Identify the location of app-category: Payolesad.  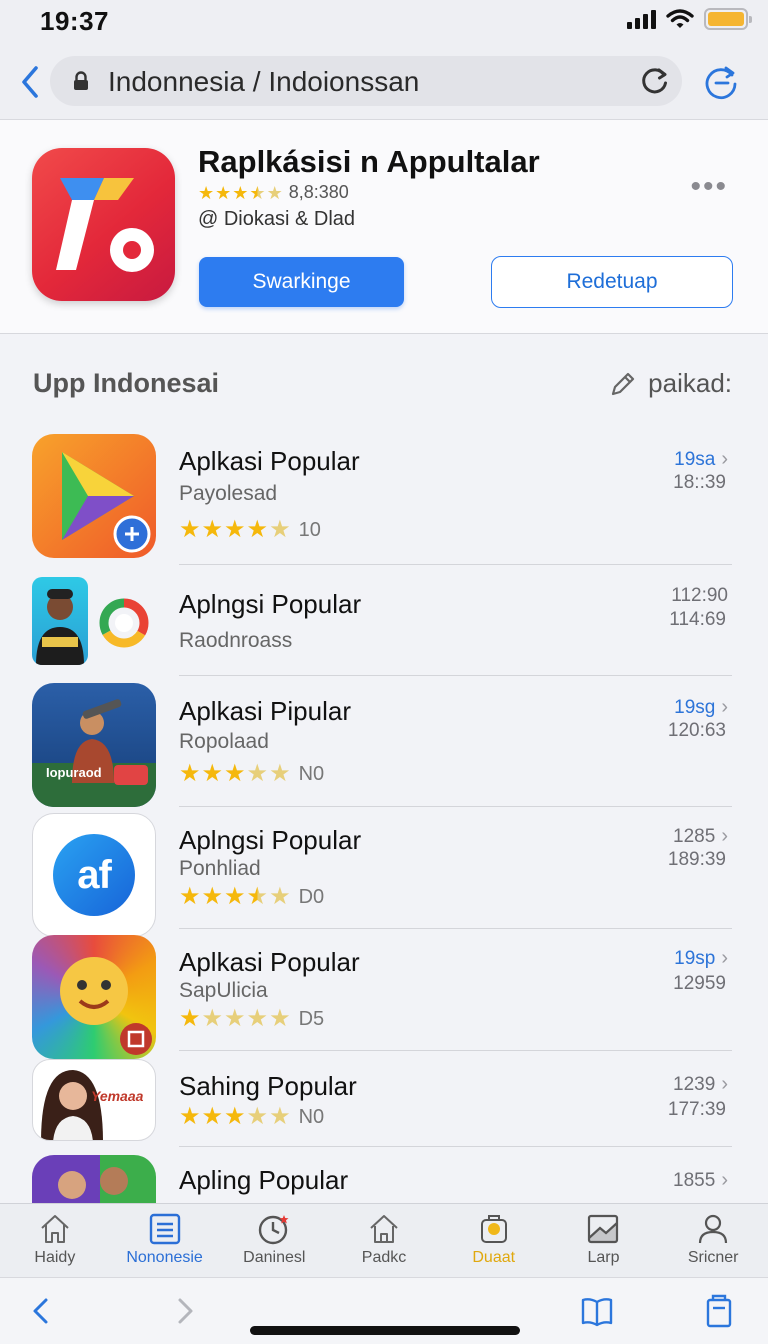
(228, 493).